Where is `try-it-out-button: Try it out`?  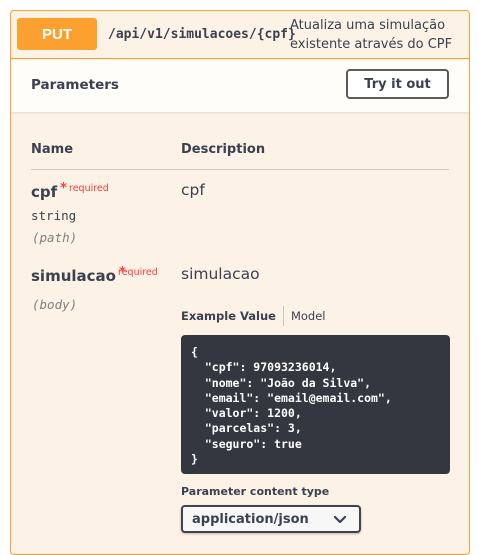
try-it-out-button: Try it out is located at coordinates (397, 84).